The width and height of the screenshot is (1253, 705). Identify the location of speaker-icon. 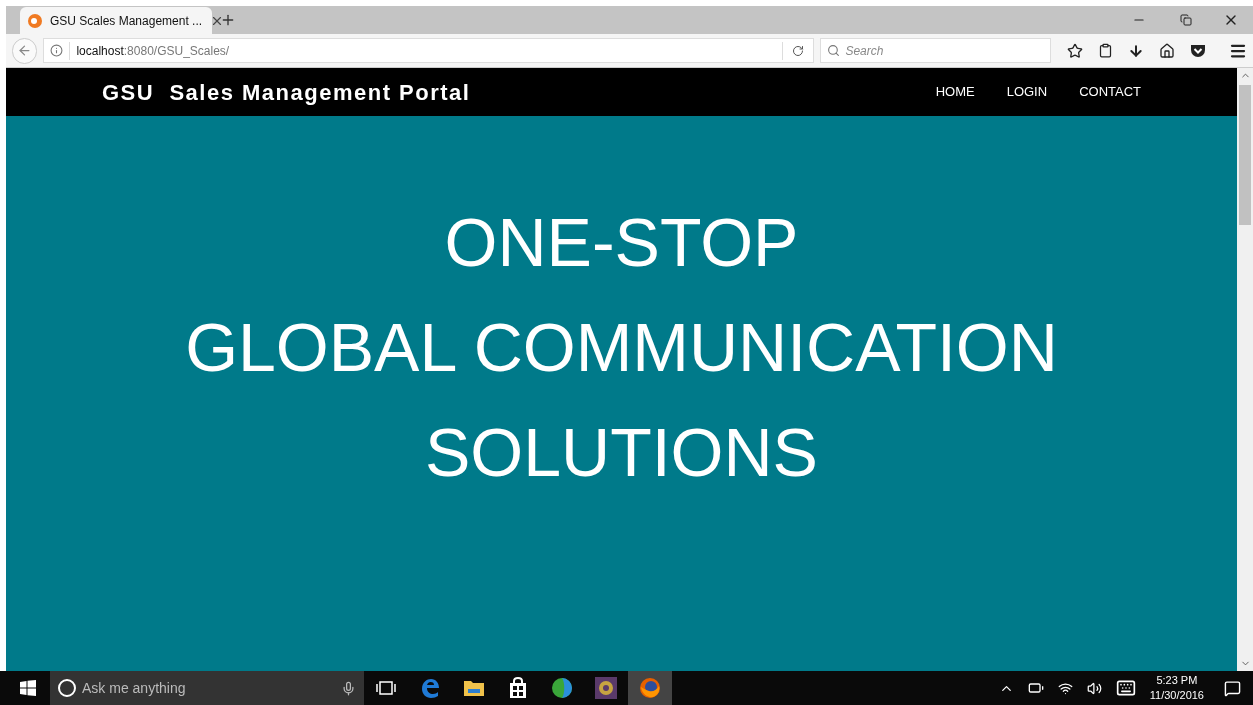
(1094, 688).